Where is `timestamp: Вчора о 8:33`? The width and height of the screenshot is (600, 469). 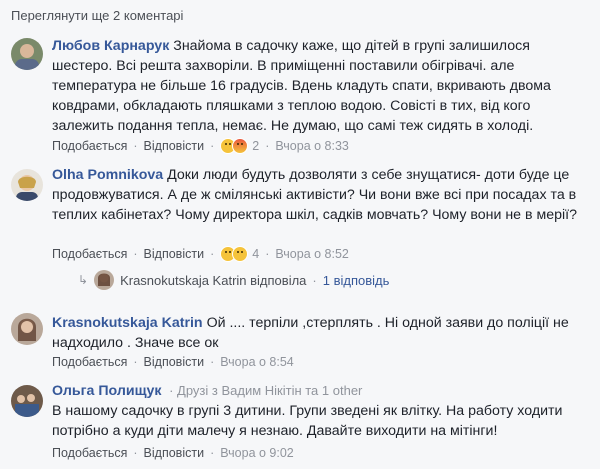 timestamp: Вчора о 8:33 is located at coordinates (312, 146).